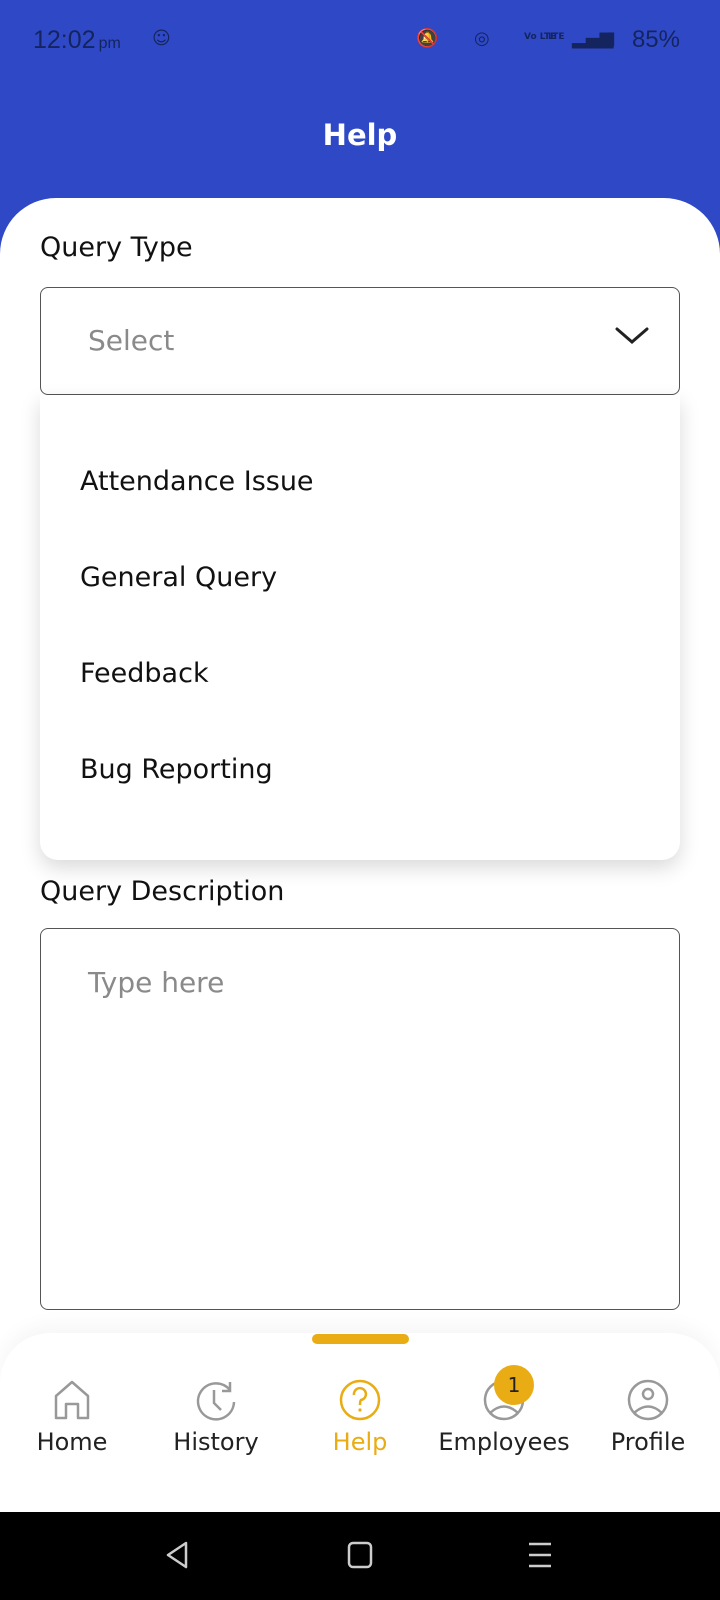  Describe the element at coordinates (178, 577) in the screenshot. I see `option-general-query: General Query` at that location.